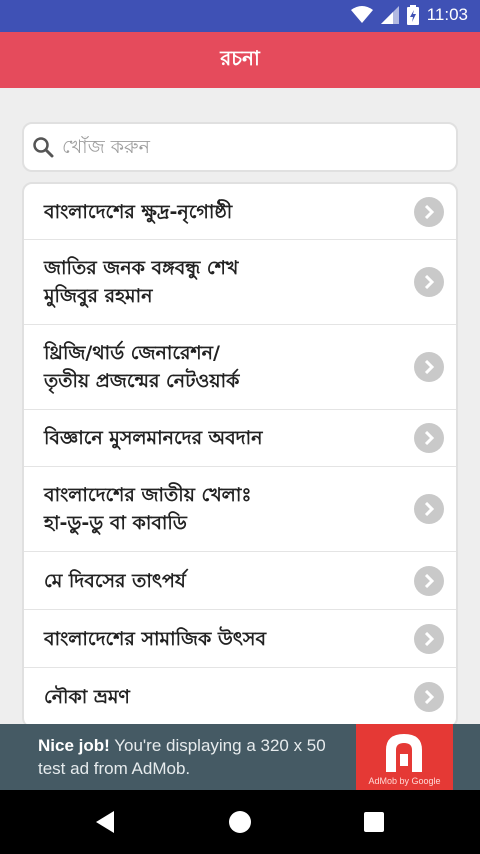  Describe the element at coordinates (361, 14) in the screenshot. I see `wifi-icon` at that location.